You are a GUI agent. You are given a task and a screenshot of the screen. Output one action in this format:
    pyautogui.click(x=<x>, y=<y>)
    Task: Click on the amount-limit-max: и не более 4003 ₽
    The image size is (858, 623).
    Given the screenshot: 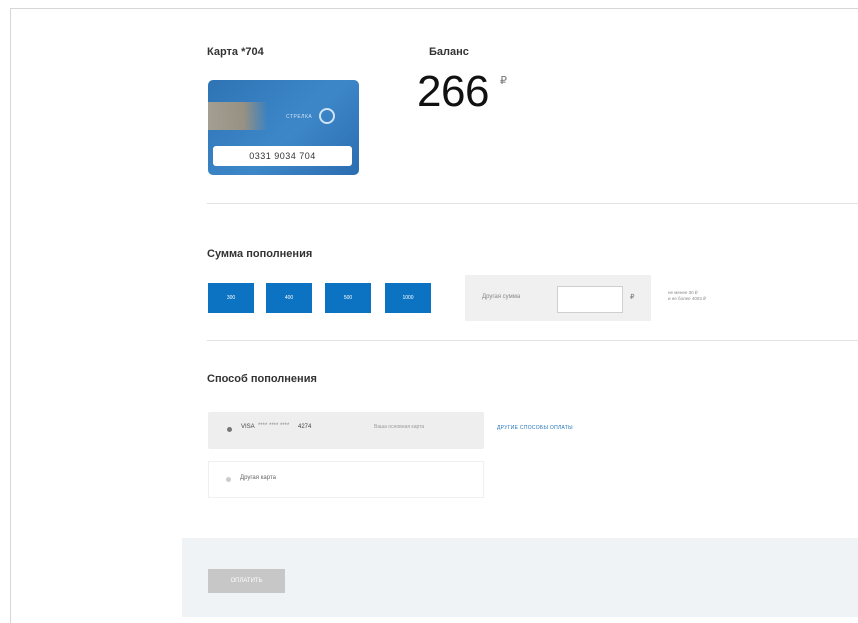 What is the action you would take?
    pyautogui.click(x=687, y=298)
    